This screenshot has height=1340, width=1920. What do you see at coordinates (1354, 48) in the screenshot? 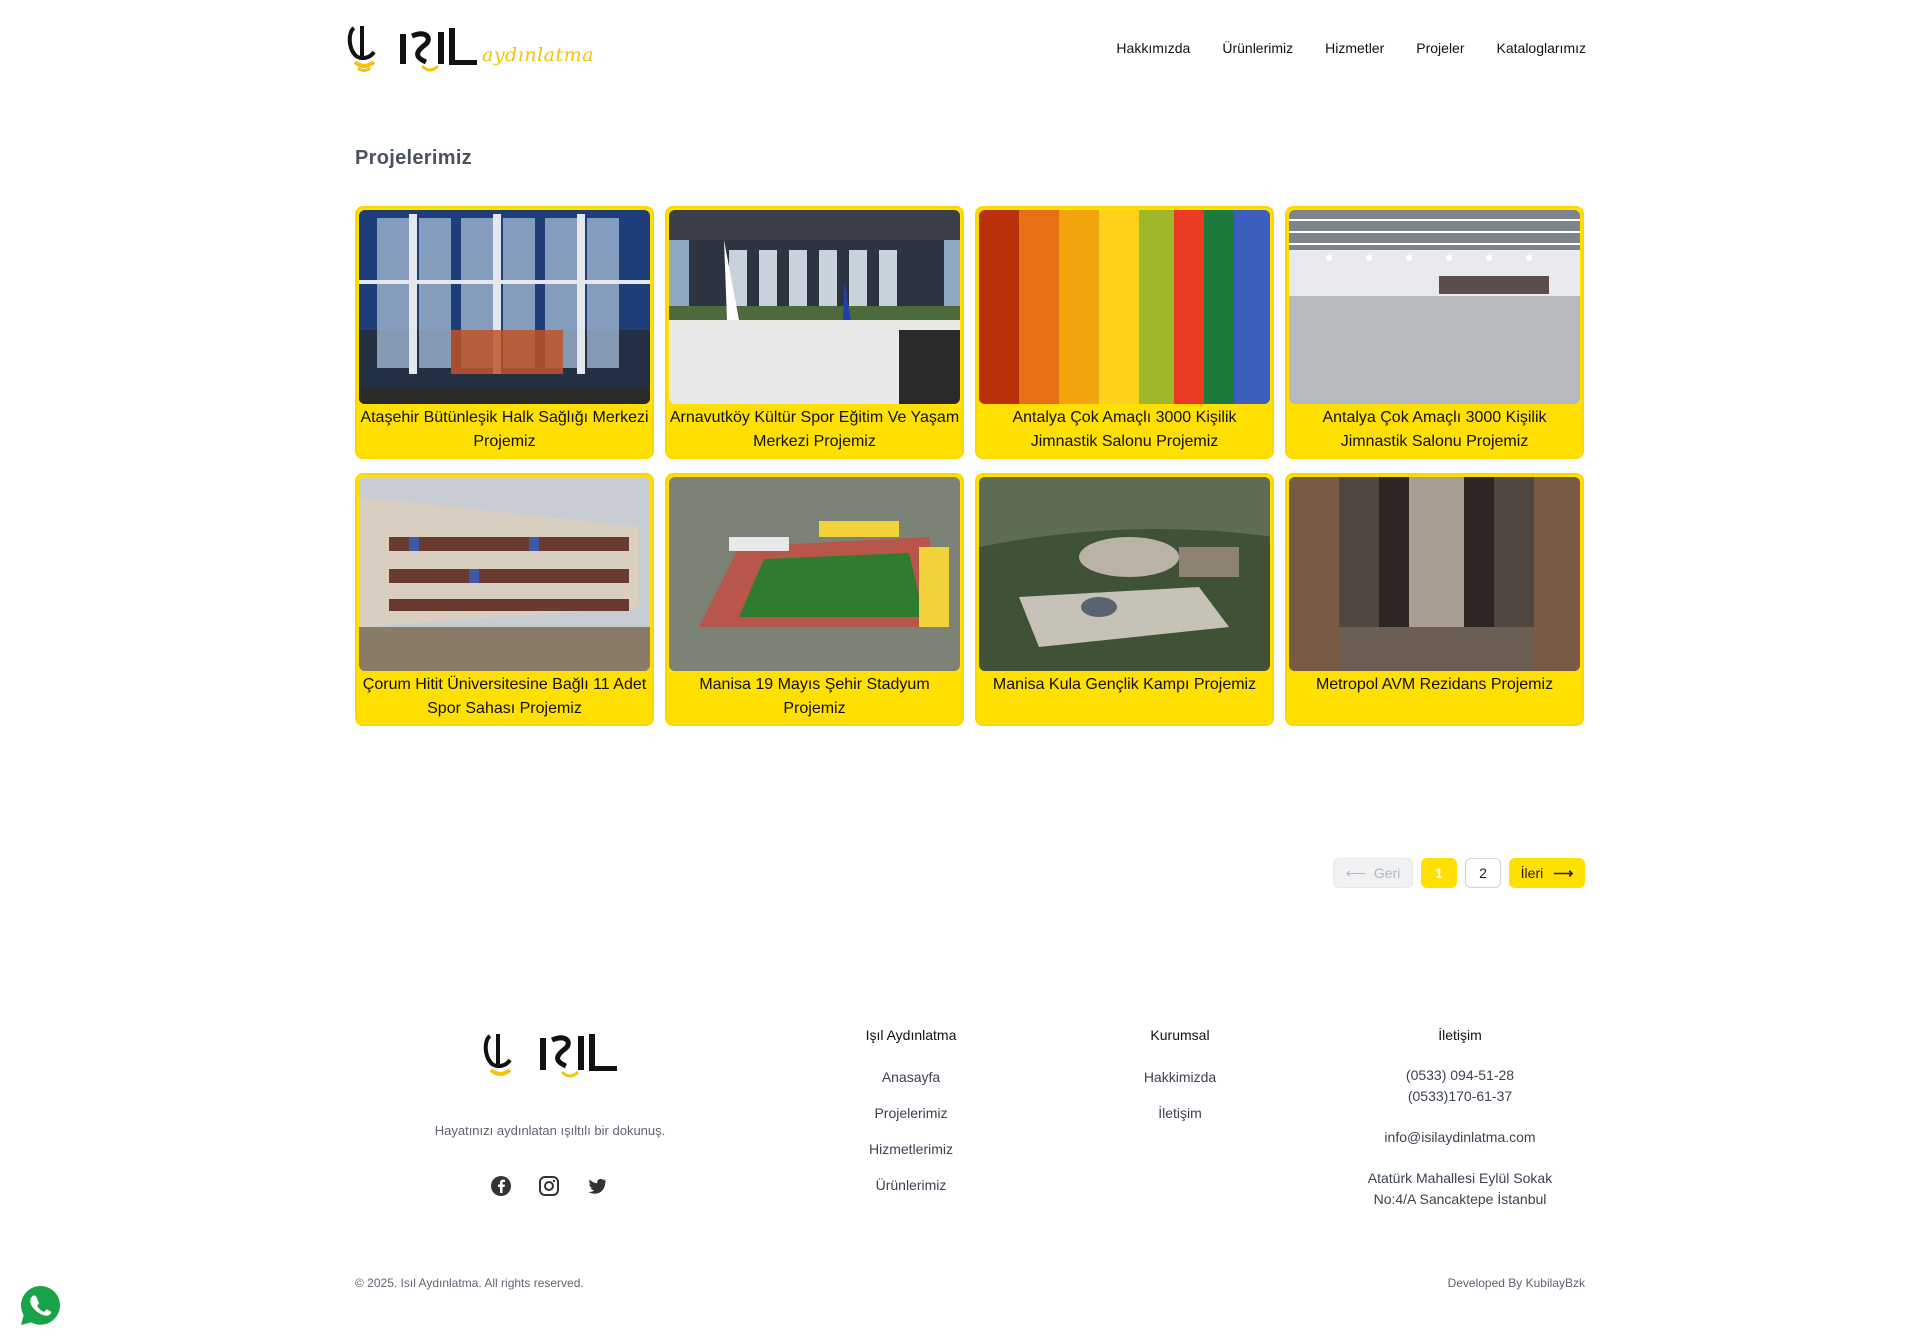
I see `nav-hizmetler: Hizmetler` at bounding box center [1354, 48].